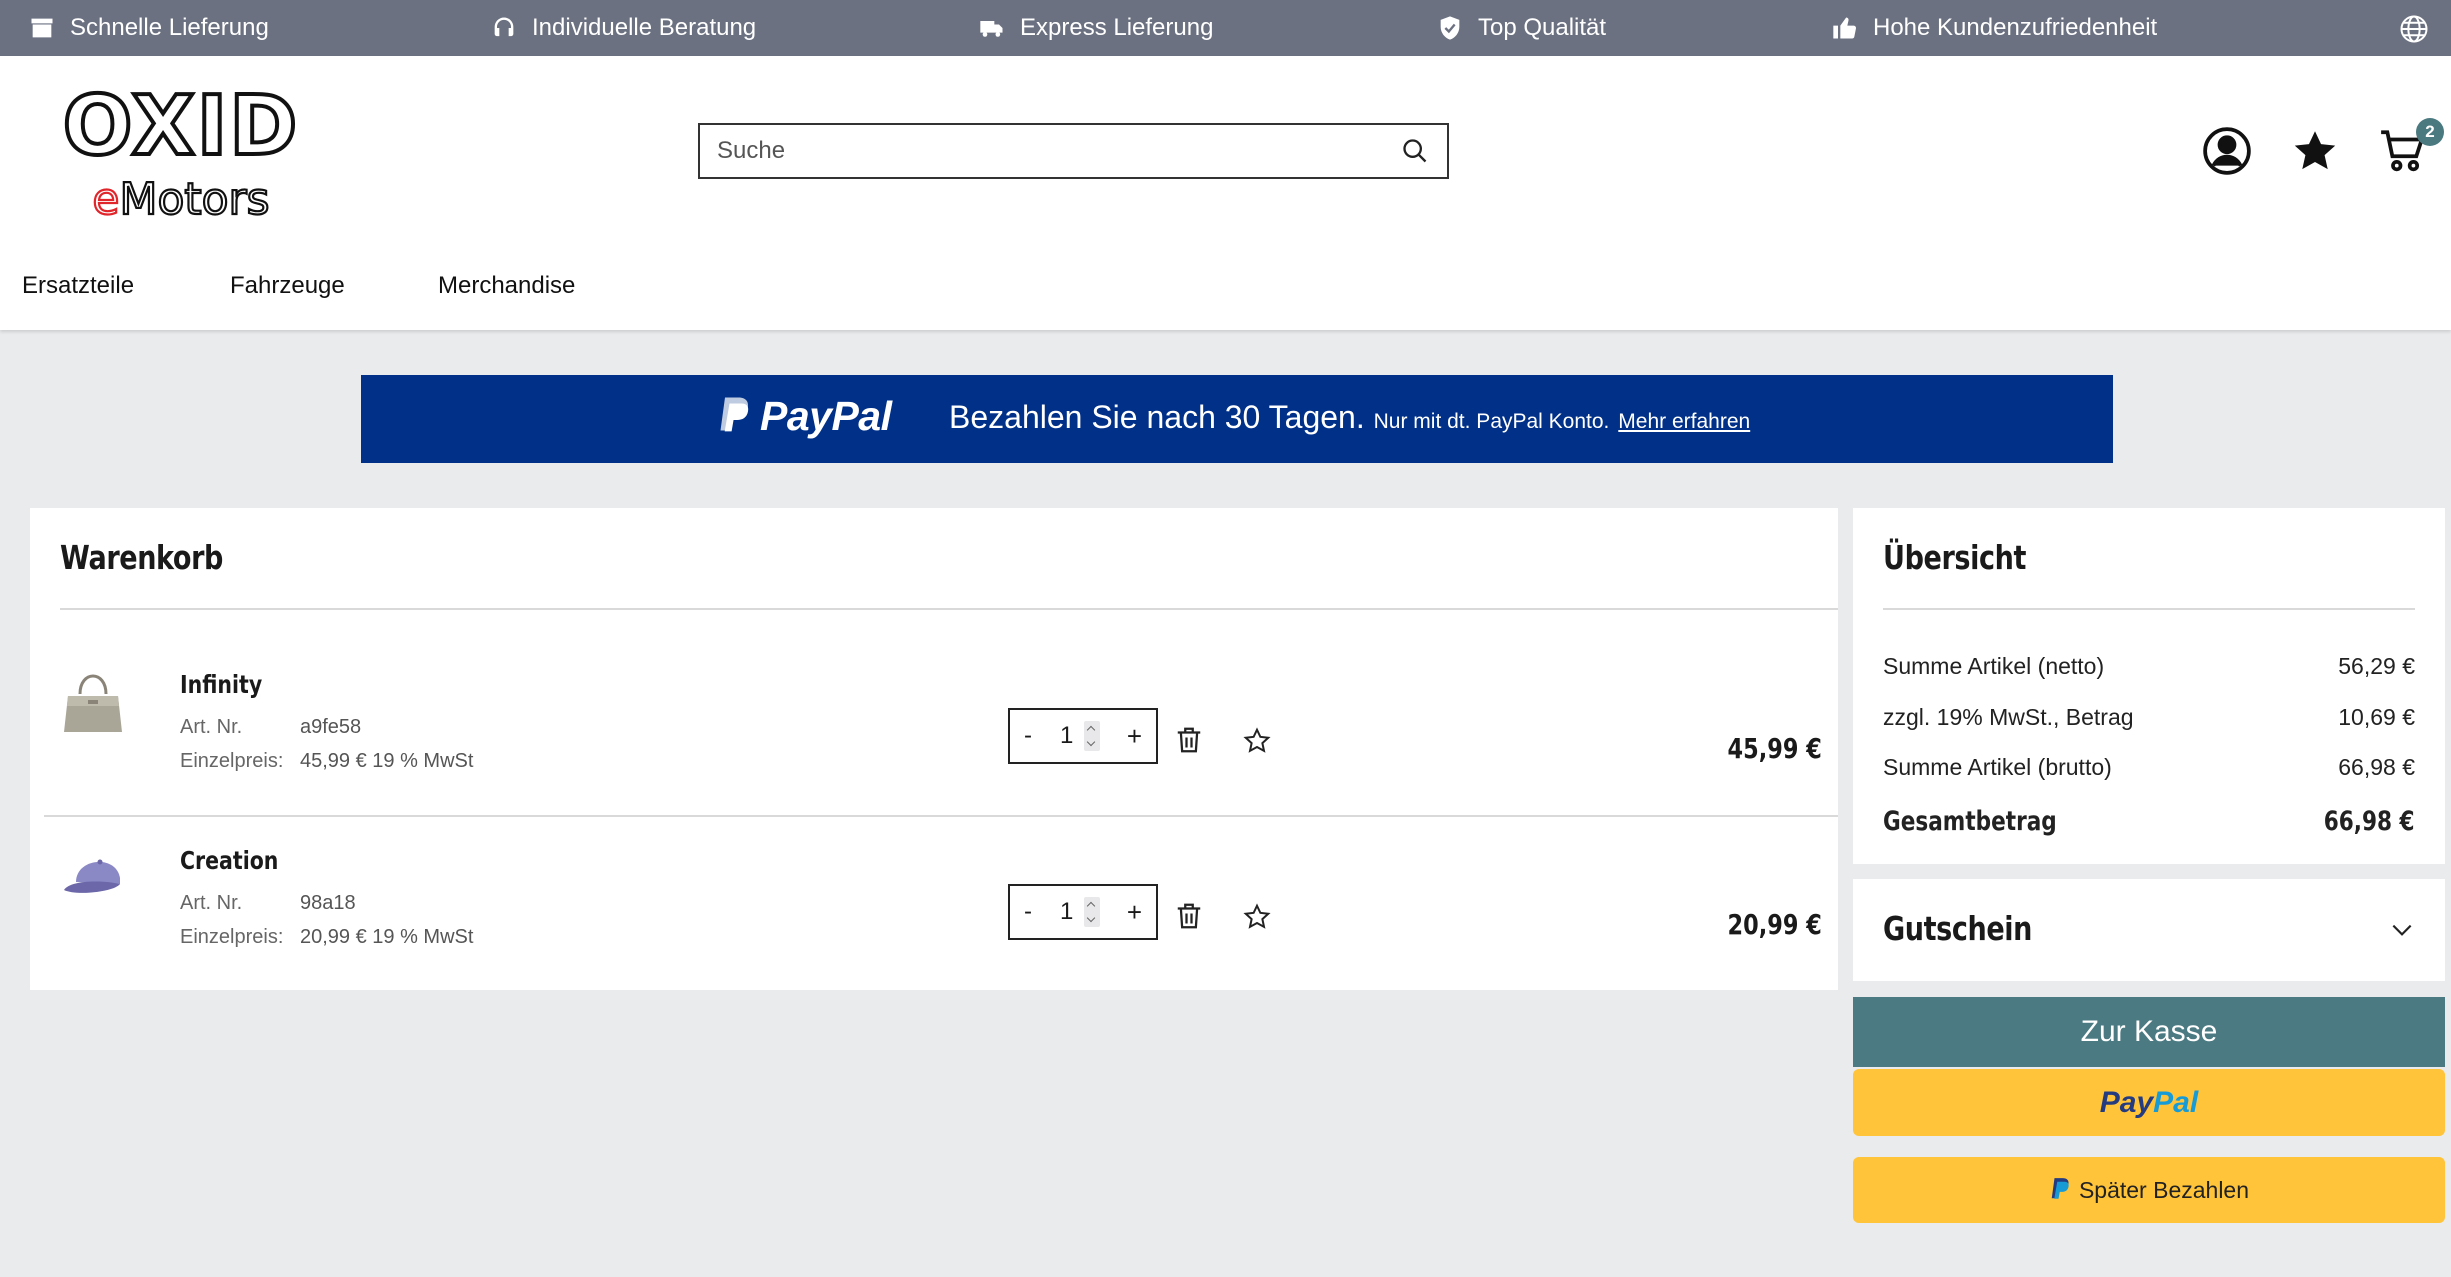 Image resolution: width=2451 pixels, height=1277 pixels. I want to click on cart-count-badge: 2, so click(2430, 132).